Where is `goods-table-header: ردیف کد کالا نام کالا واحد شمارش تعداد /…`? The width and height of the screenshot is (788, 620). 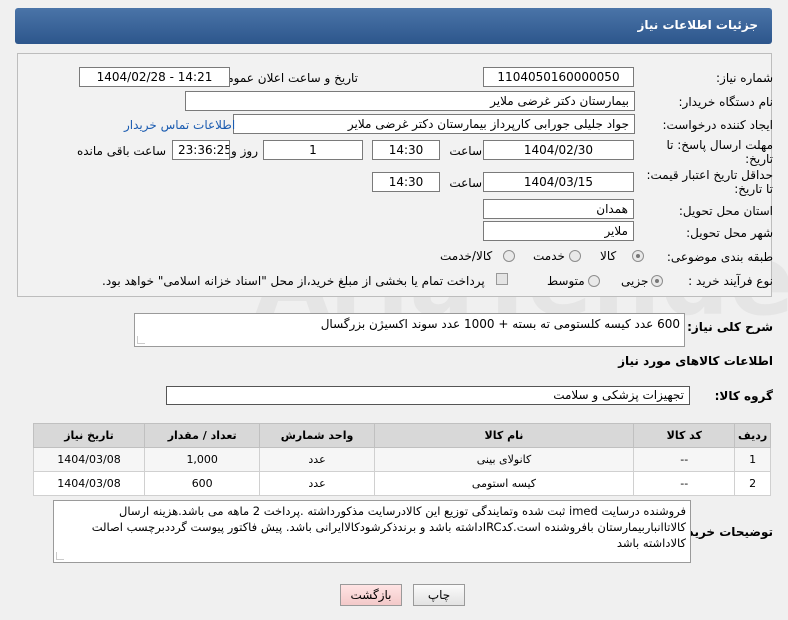 goods-table-header: ردیف کد کالا نام کالا واحد شمارش تعداد /… is located at coordinates (402, 435).